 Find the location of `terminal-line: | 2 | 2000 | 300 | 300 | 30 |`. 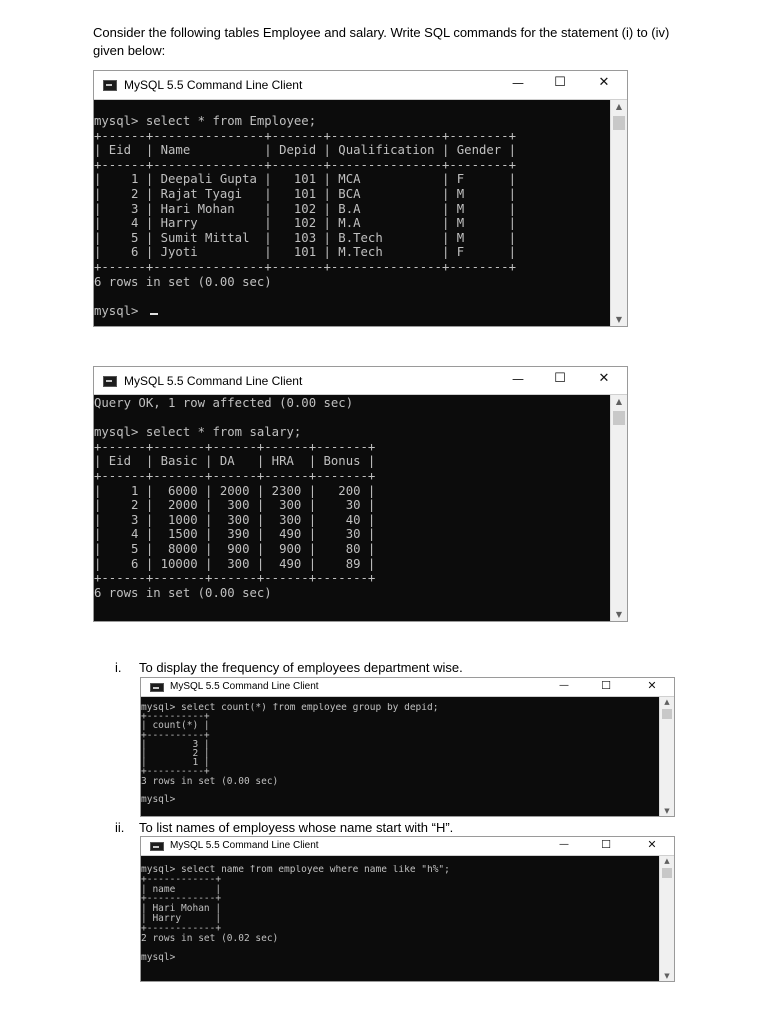

terminal-line: | 2 | 2000 | 300 | 300 | 30 | is located at coordinates (235, 505).